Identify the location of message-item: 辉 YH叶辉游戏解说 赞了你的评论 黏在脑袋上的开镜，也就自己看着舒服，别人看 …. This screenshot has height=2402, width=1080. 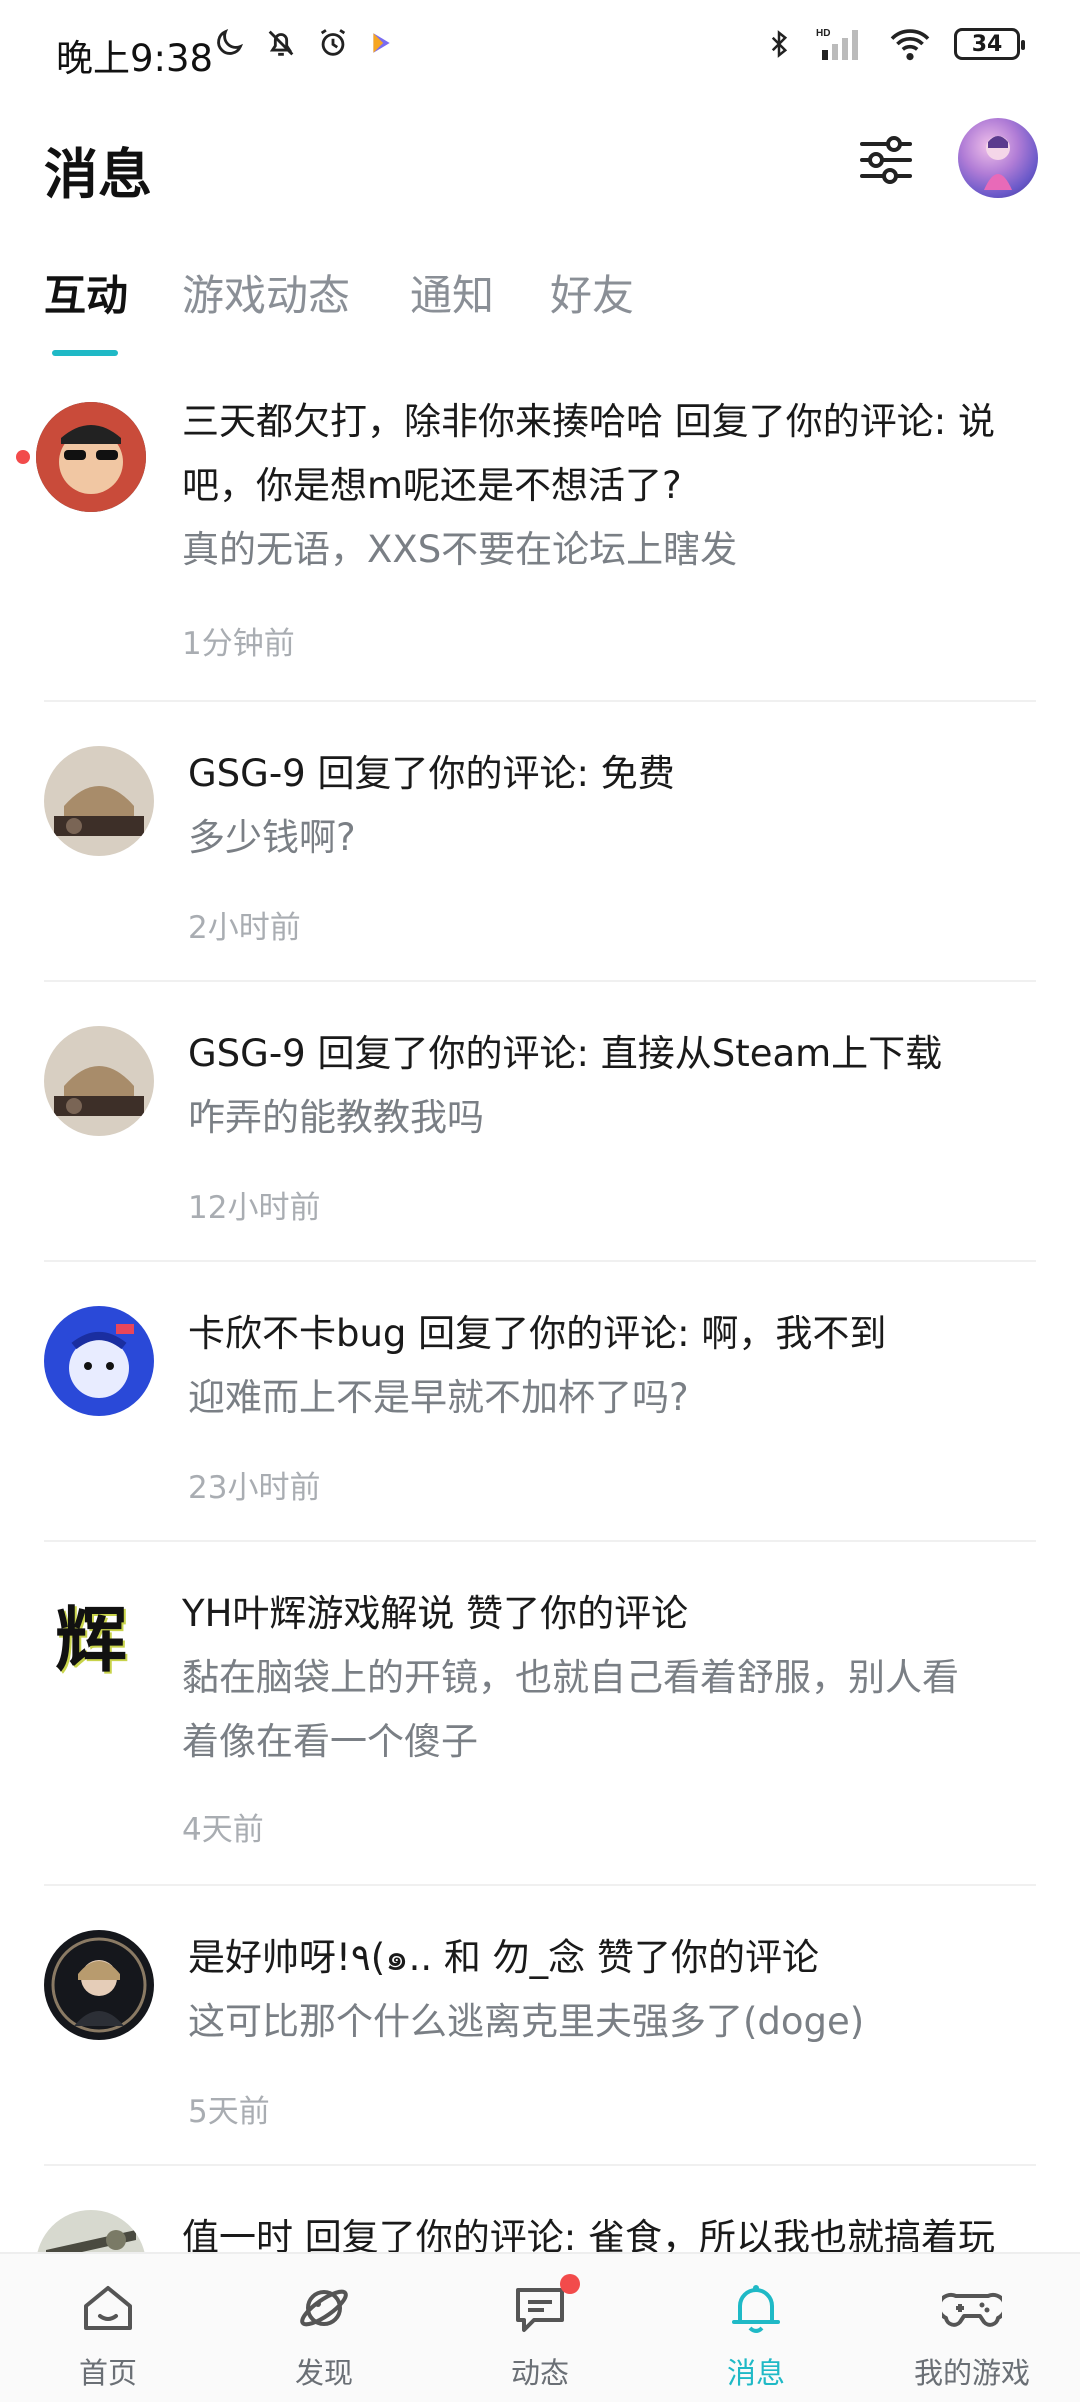
(540, 1714).